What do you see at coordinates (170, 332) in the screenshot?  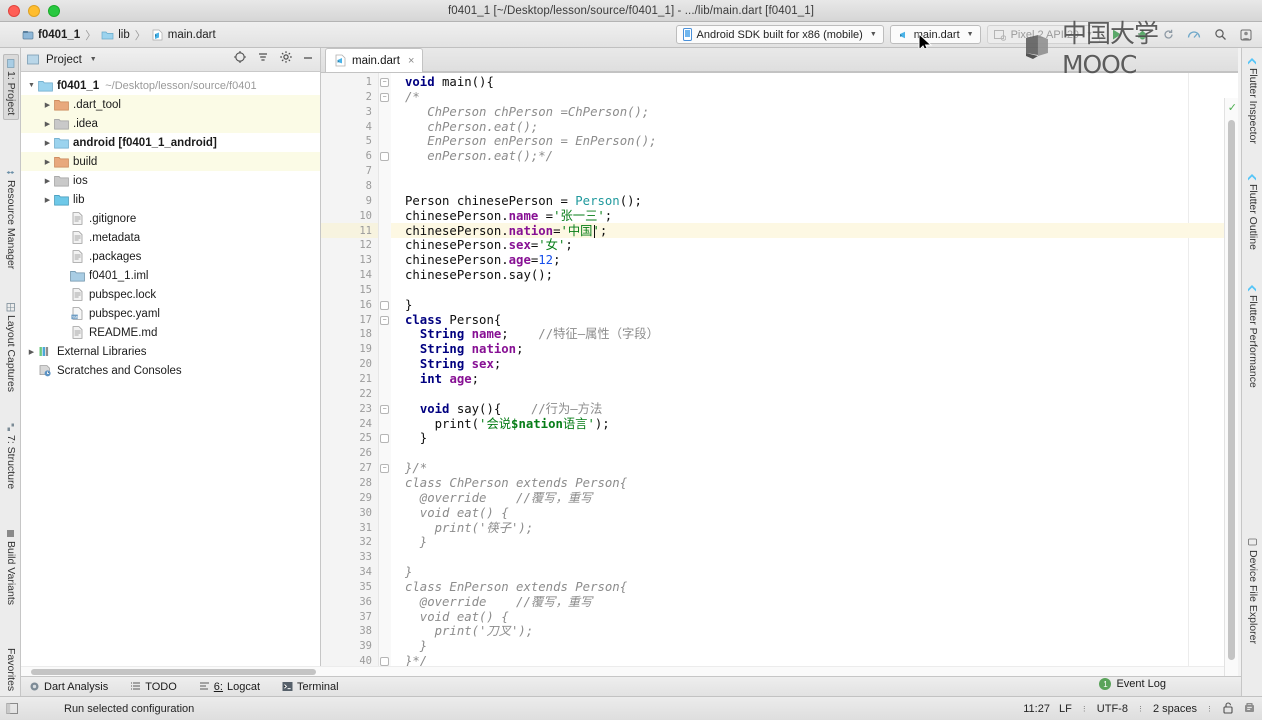 I see `tree-item-readme-md: README.md` at bounding box center [170, 332].